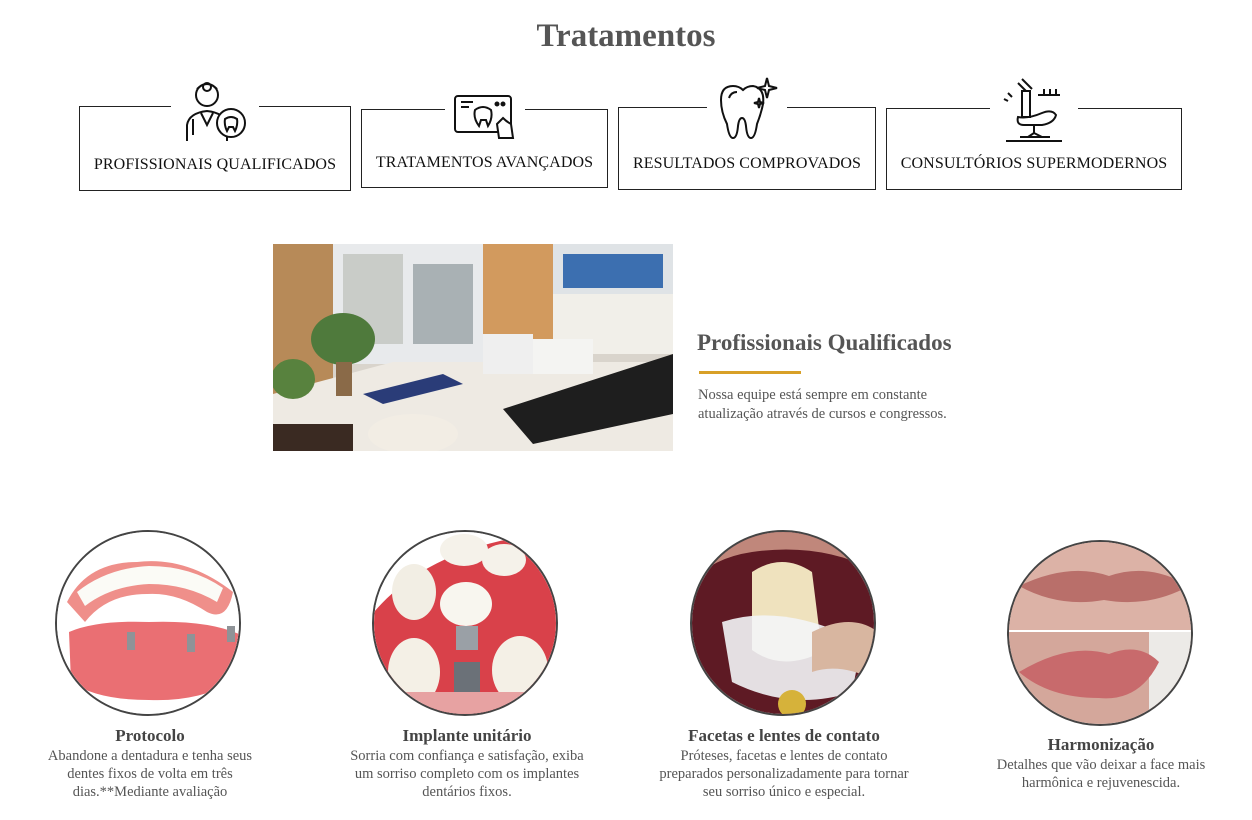  I want to click on sparkling-tooth-icon, so click(747, 111).